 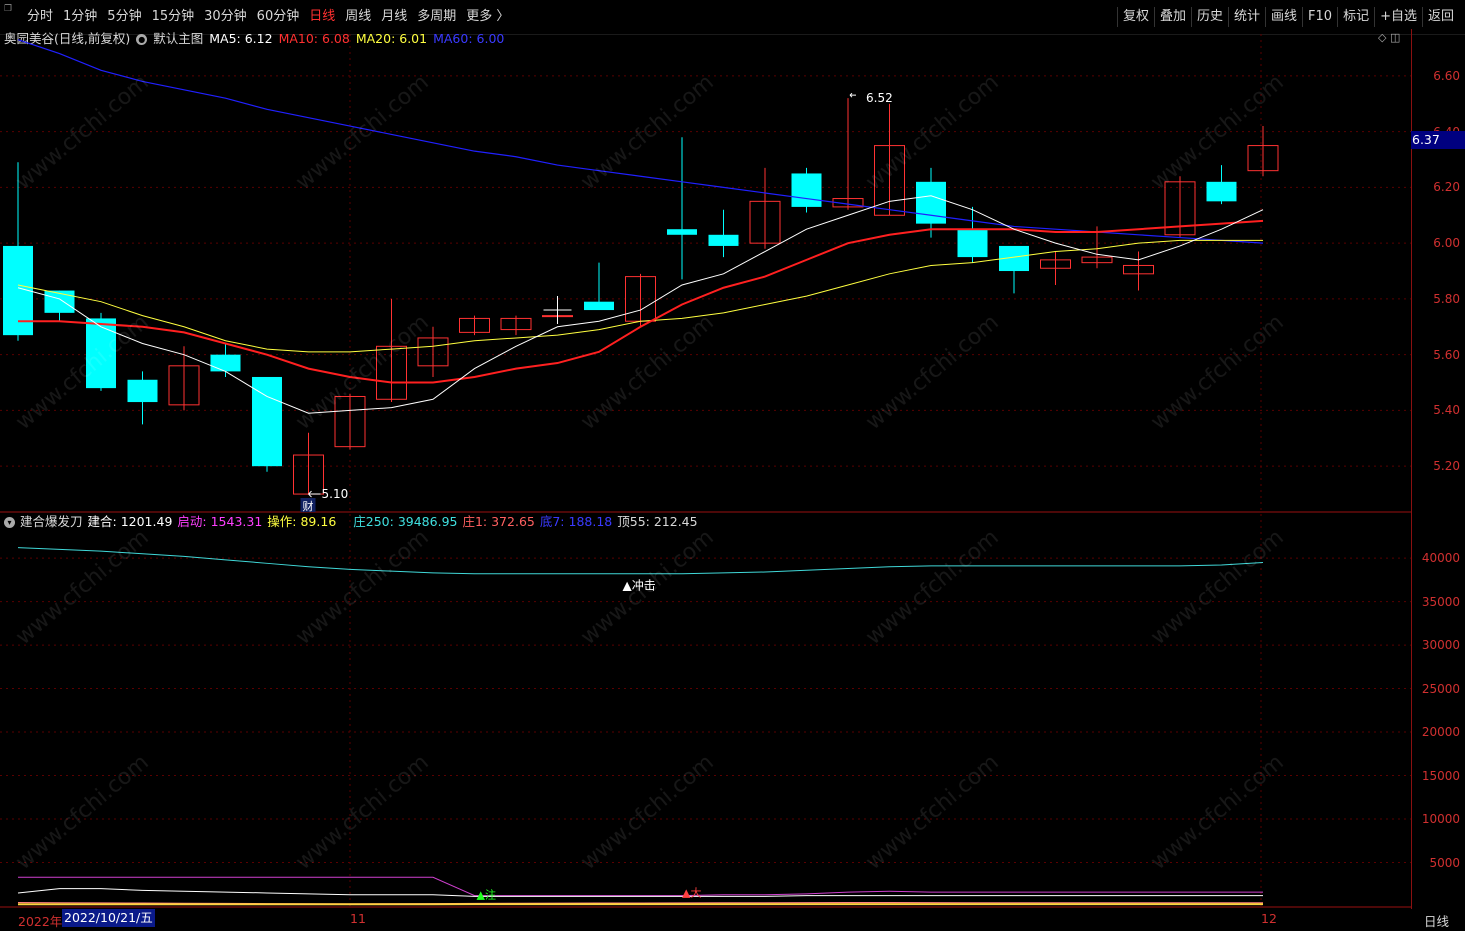 What do you see at coordinates (40, 921) in the screenshot?
I see `date-year-label: 2022年` at bounding box center [40, 921].